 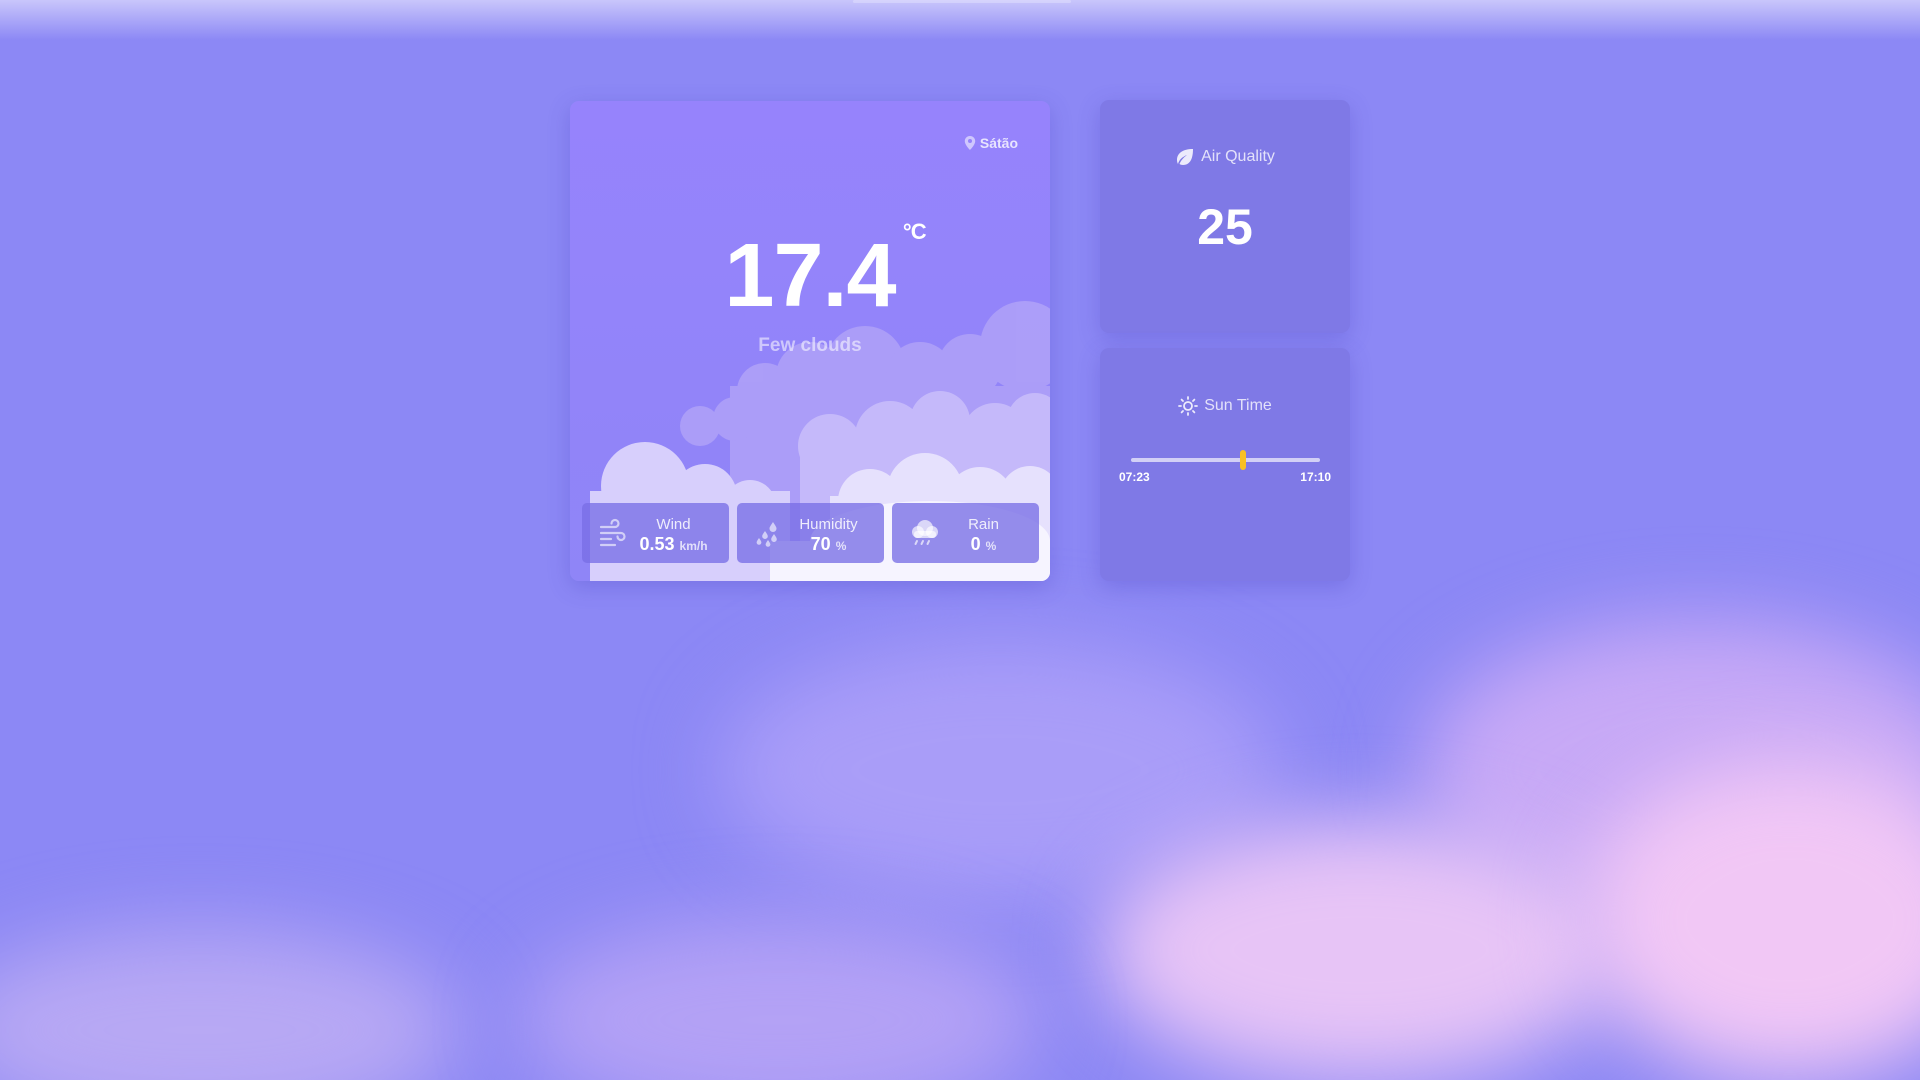 I want to click on stat-value: 0.53 km/h, so click(x=673, y=544).